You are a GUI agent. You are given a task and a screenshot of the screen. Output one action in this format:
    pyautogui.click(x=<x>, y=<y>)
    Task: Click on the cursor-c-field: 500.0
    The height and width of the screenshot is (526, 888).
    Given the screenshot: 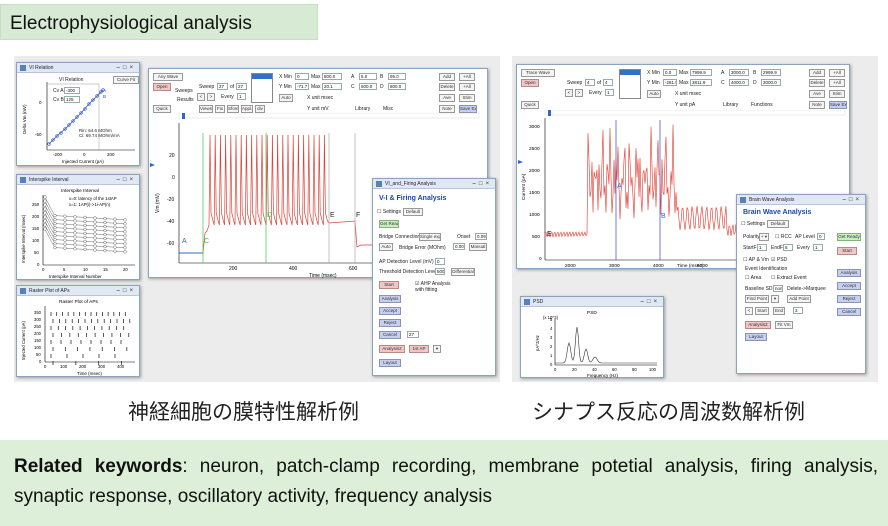 What is the action you would take?
    pyautogui.click(x=368, y=86)
    